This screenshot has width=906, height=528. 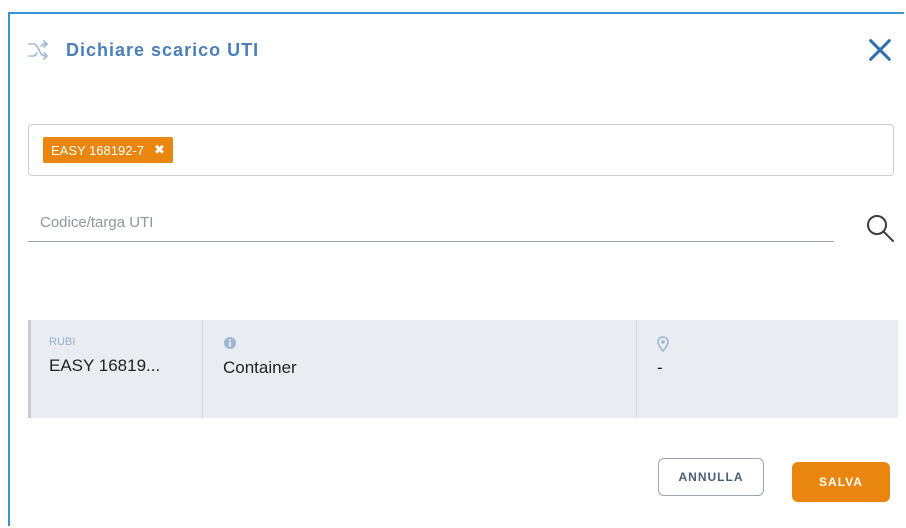 I want to click on uti-chip-label: EASY 168192-7, so click(x=97, y=150).